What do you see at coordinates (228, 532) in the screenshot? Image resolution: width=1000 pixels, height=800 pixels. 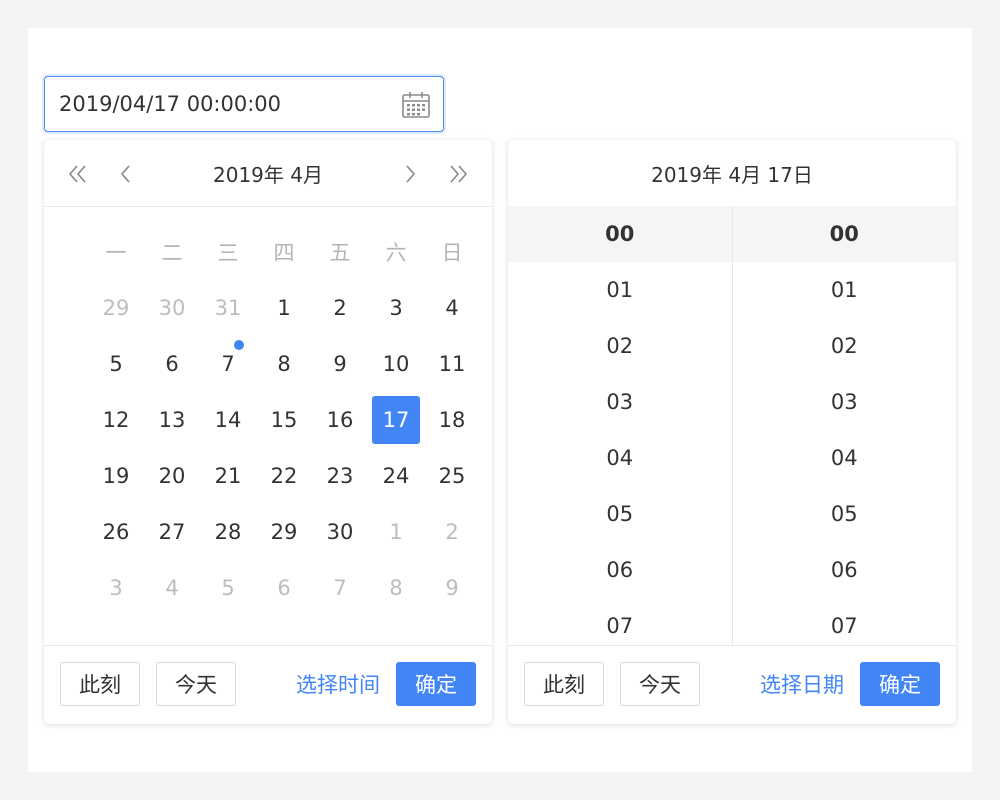 I see `calendar-day: 28` at bounding box center [228, 532].